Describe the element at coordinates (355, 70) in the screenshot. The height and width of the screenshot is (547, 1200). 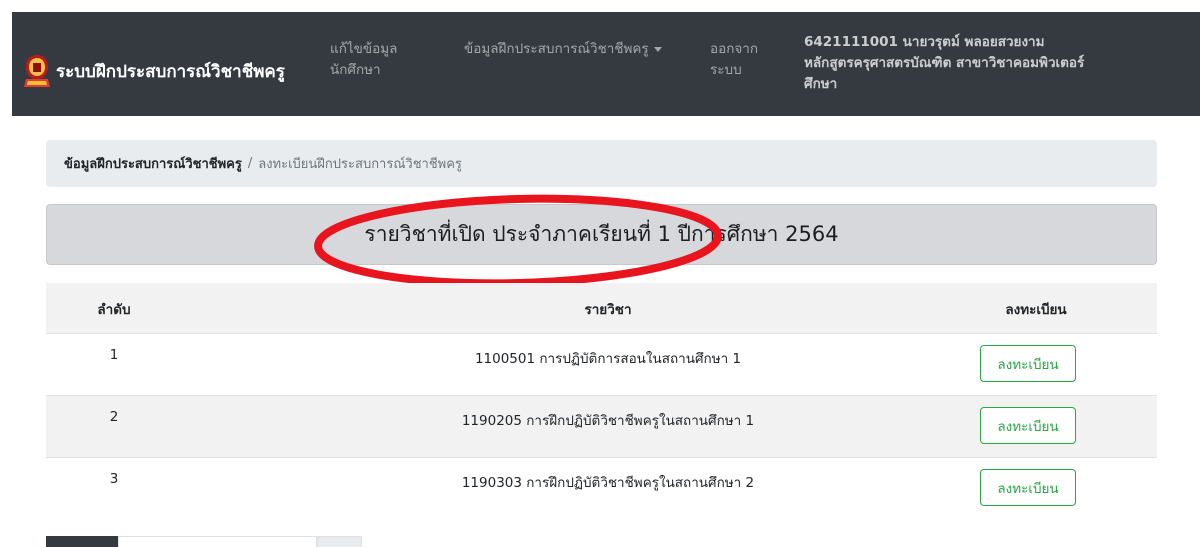
I see `nav-edit-line2: นักศึกษา` at that location.